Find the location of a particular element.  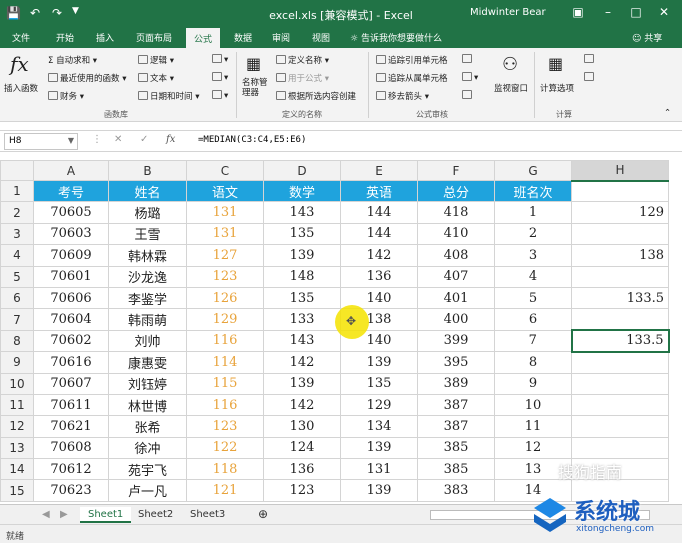

tab-insert: 插入 is located at coordinates (105, 37).